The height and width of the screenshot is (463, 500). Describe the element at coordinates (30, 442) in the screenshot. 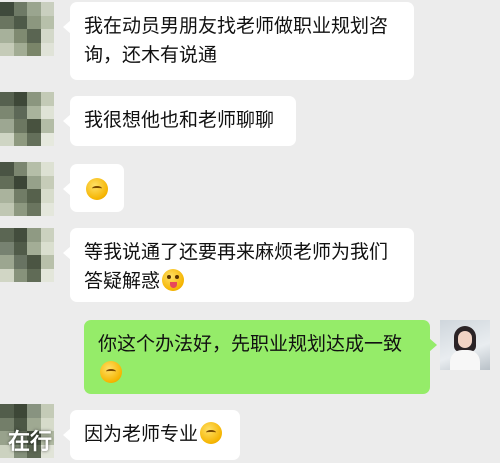

I see `watermark: 在行` at that location.